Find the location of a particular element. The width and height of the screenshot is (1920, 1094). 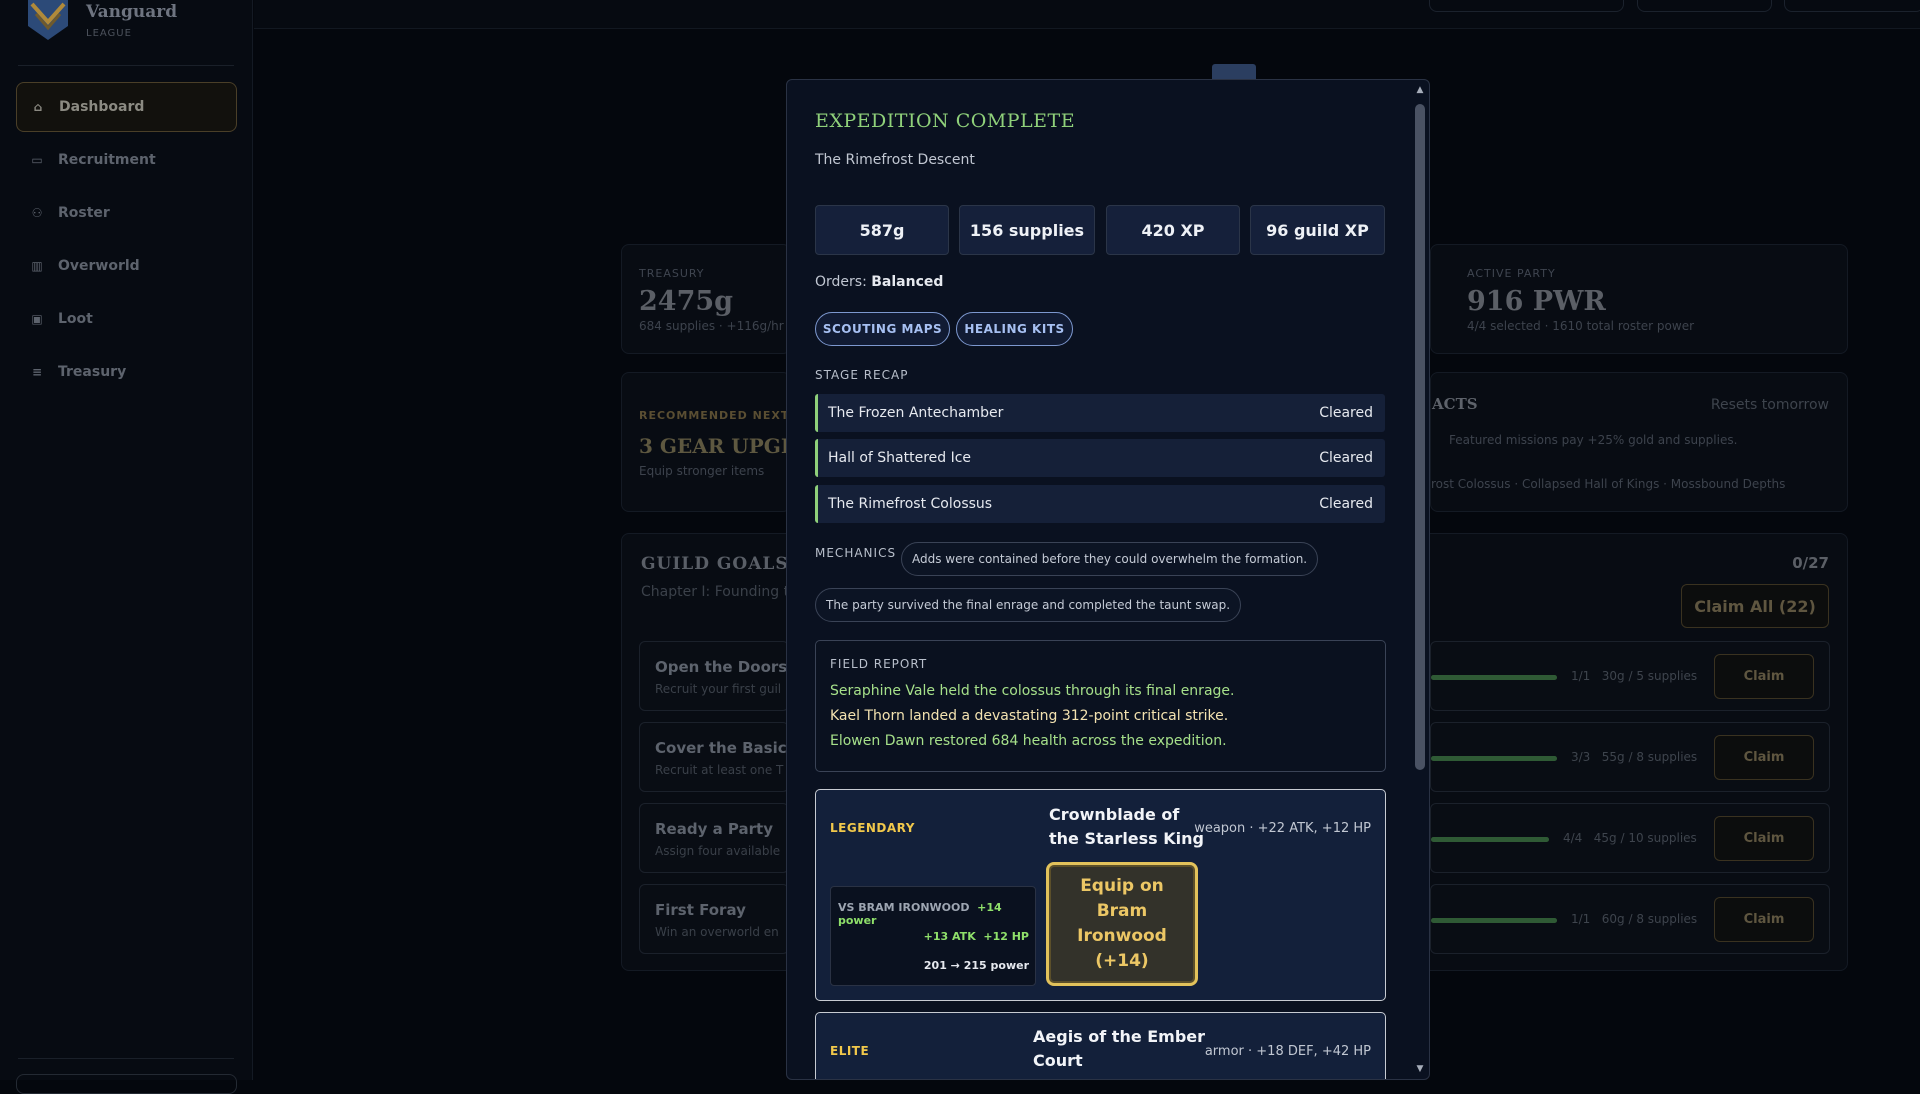

item-name-line: Court is located at coordinates (1058, 1060).